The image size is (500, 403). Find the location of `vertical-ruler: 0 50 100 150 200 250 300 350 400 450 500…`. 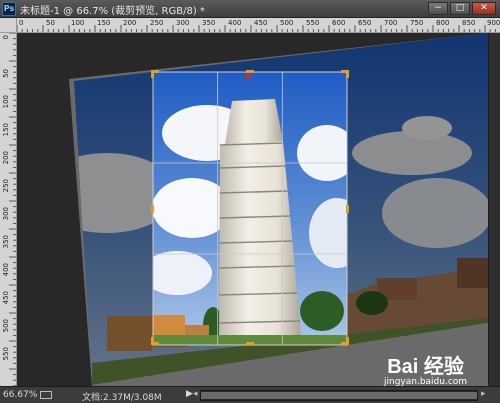

vertical-ruler: 0 50 100 150 200 250 300 350 400 450 500… is located at coordinates (8, 209).